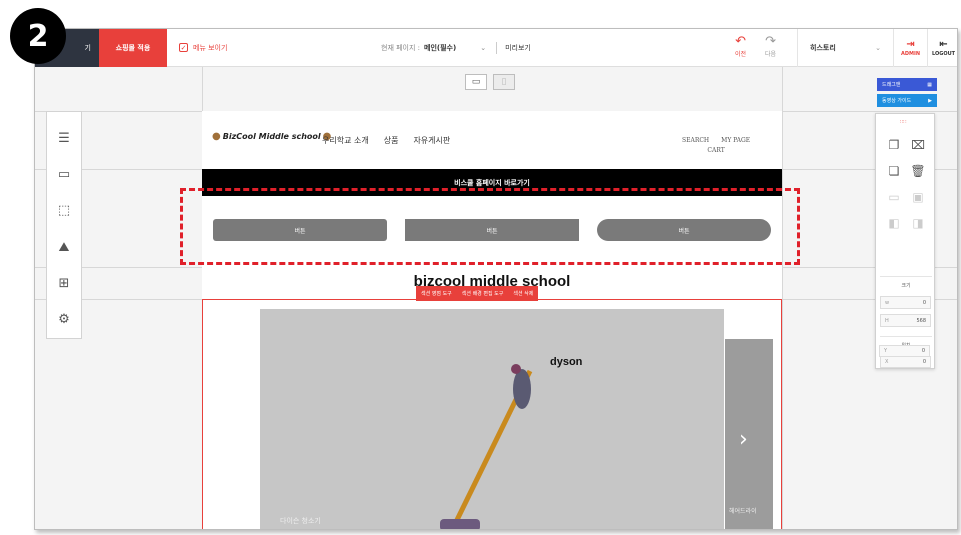 The image size is (961, 535). What do you see at coordinates (741, 54) in the screenshot?
I see `undo-label: 이전` at bounding box center [741, 54].